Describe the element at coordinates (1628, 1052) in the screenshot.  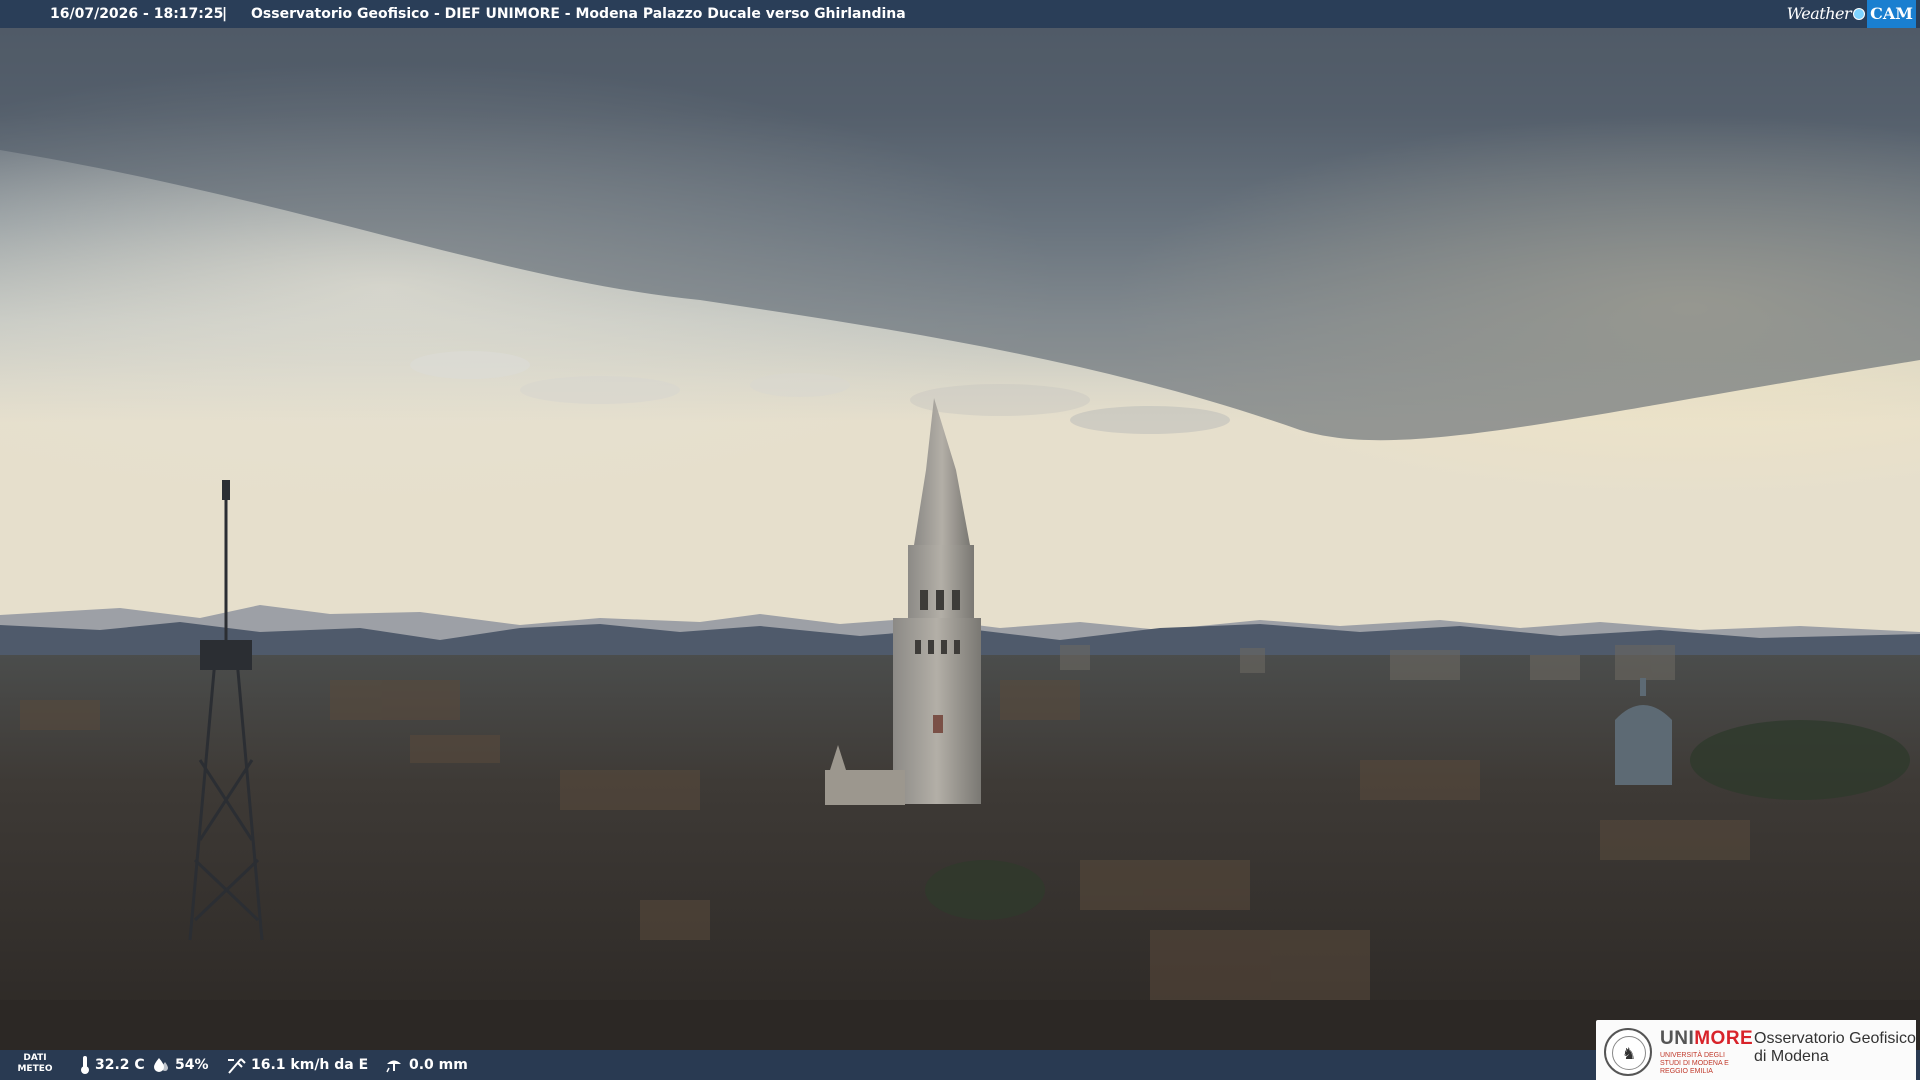
I see `university-seal-icon: ♞` at that location.